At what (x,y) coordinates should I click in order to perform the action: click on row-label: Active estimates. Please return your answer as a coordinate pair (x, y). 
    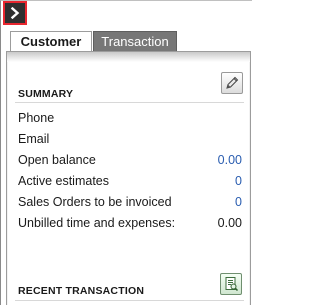
    Looking at the image, I should click on (64, 181).